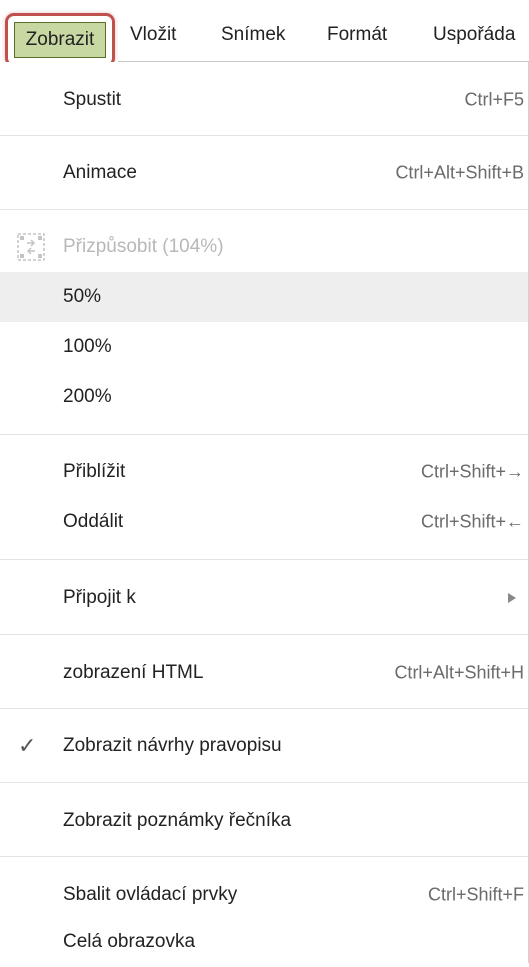 The height and width of the screenshot is (967, 529). What do you see at coordinates (133, 672) in the screenshot?
I see `menu-item-label: zobrazení HTML` at bounding box center [133, 672].